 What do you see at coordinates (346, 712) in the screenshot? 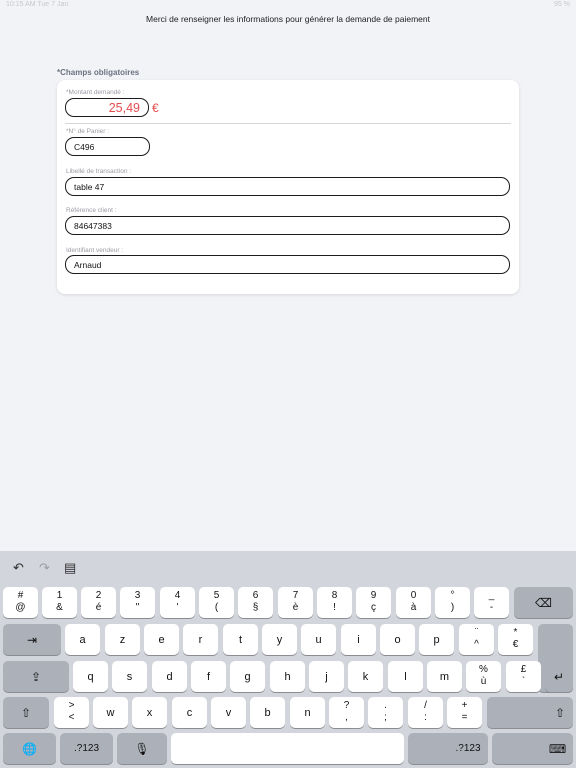
I see `key-question: ?,` at bounding box center [346, 712].